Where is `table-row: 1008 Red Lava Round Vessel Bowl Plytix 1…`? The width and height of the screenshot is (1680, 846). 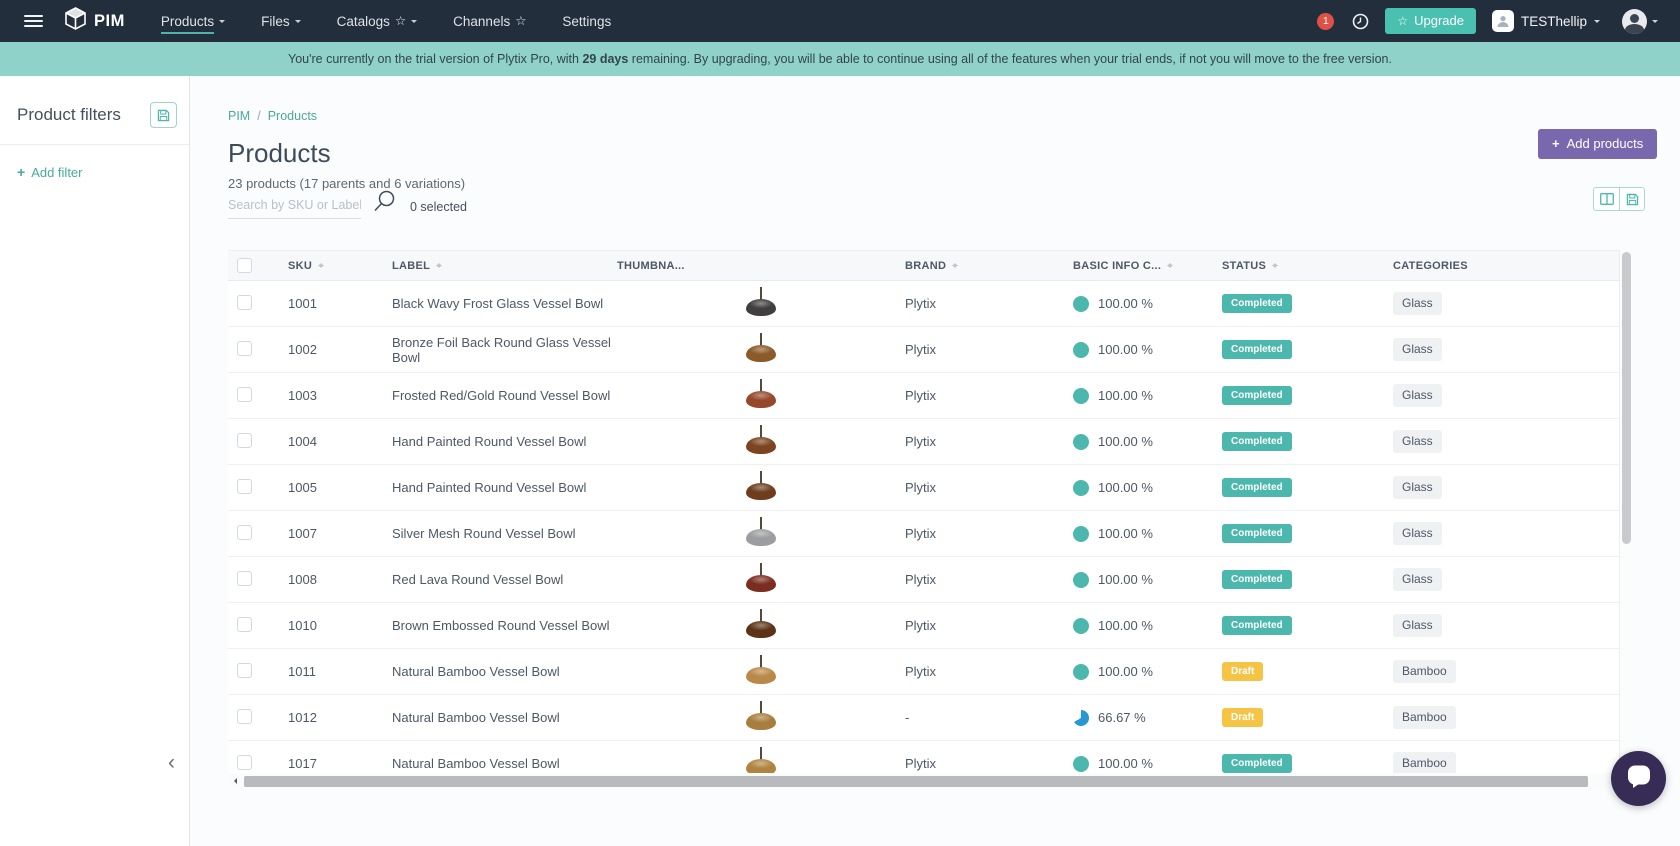 table-row: 1008 Red Lava Round Vessel Bowl Plytix 1… is located at coordinates (923, 580).